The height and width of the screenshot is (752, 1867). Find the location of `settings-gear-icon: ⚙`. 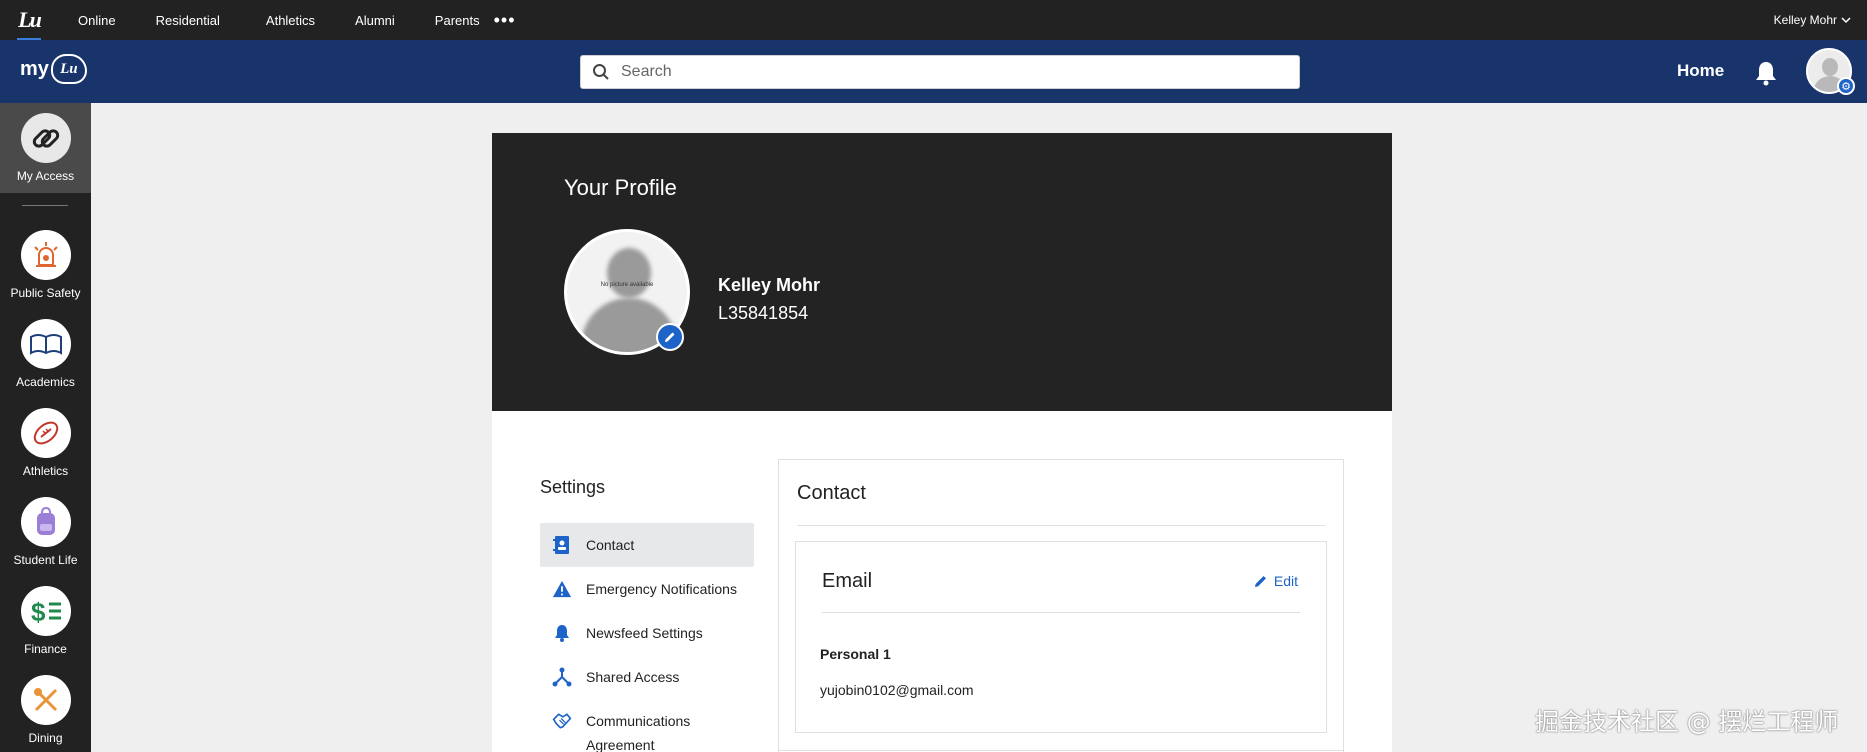

settings-gear-icon: ⚙ is located at coordinates (1846, 86).